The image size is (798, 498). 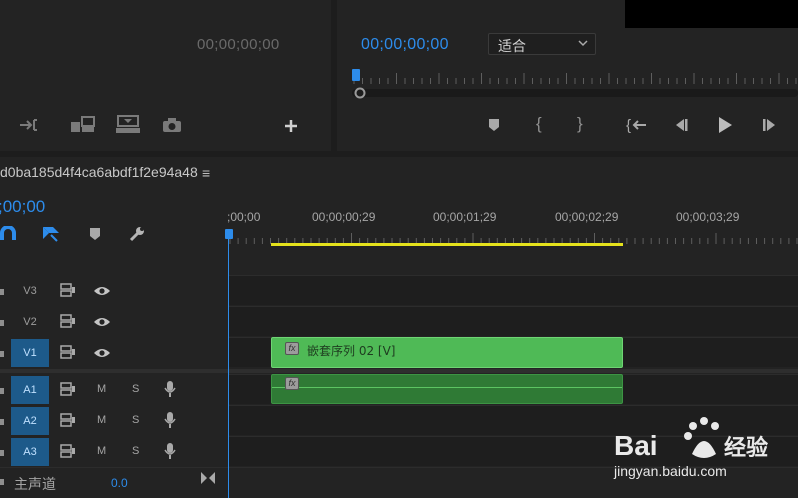 I want to click on master-track-label: 主声道, so click(x=35, y=485).